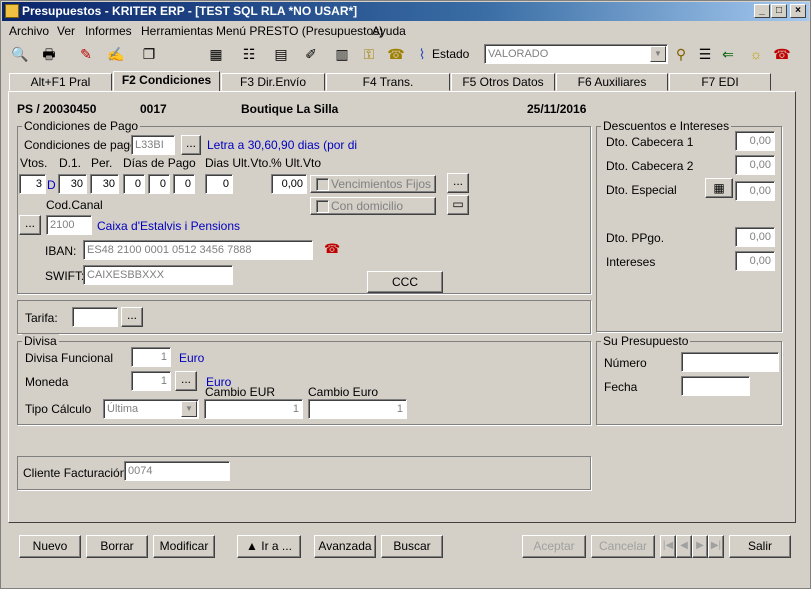 This screenshot has width=811, height=589. Describe the element at coordinates (700, 546) in the screenshot. I see `next-record-icon: ▶` at that location.